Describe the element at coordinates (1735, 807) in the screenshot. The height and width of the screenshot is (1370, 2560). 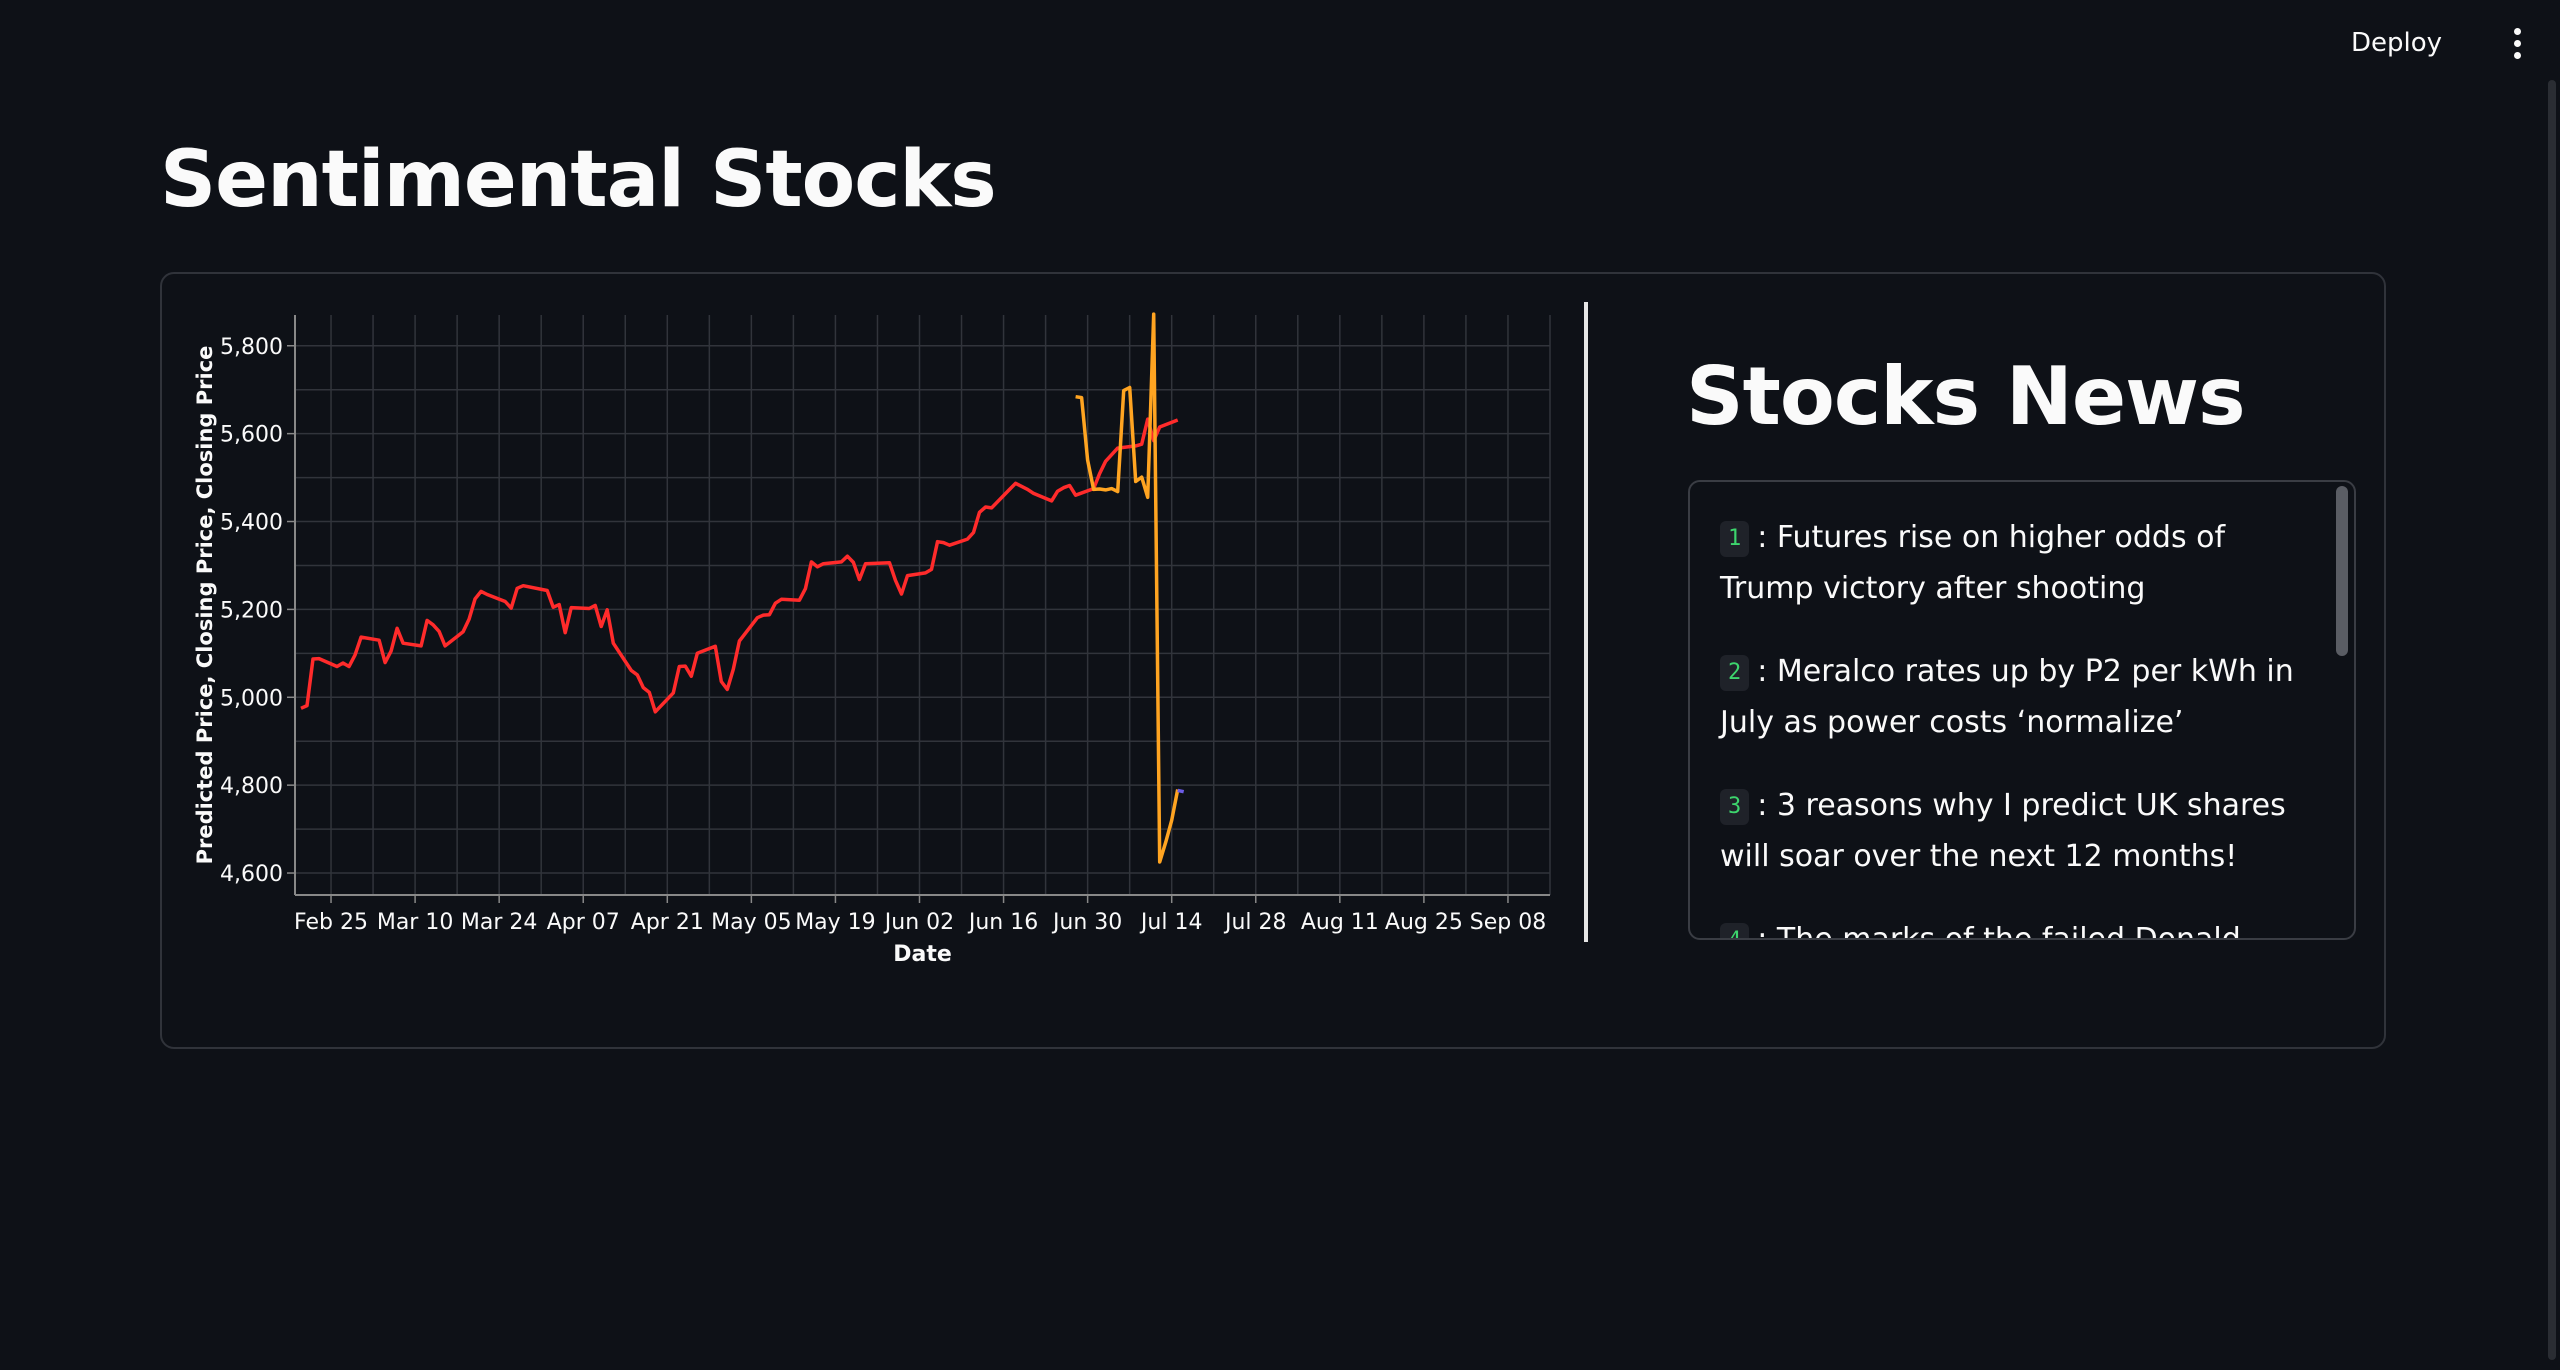
I see `news-item-number: 3` at that location.